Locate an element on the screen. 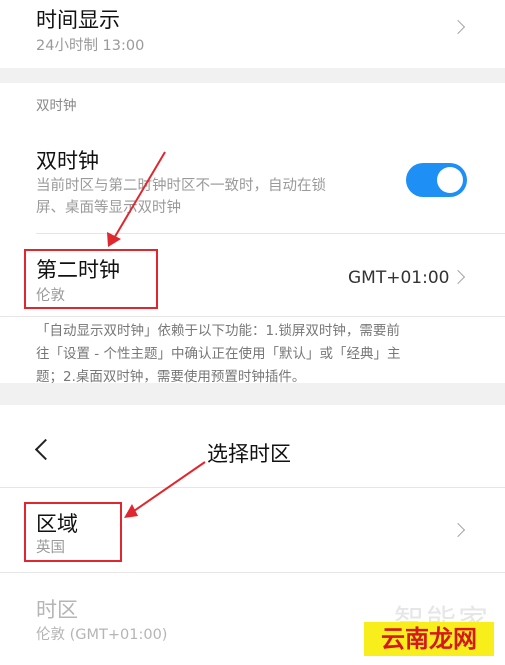  timezone-title: 时区 is located at coordinates (57, 610).